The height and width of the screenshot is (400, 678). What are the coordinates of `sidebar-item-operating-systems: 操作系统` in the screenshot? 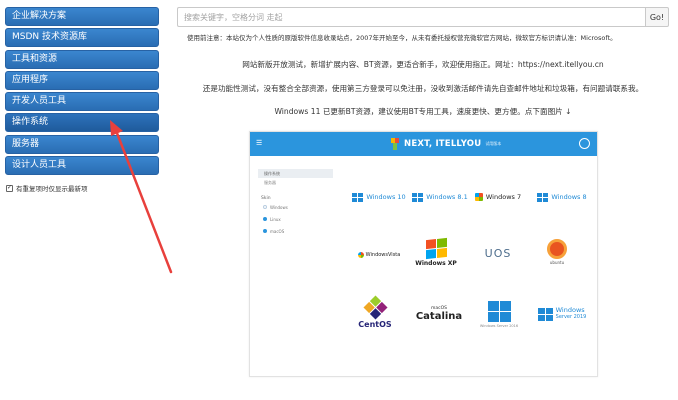 It's located at (82, 123).